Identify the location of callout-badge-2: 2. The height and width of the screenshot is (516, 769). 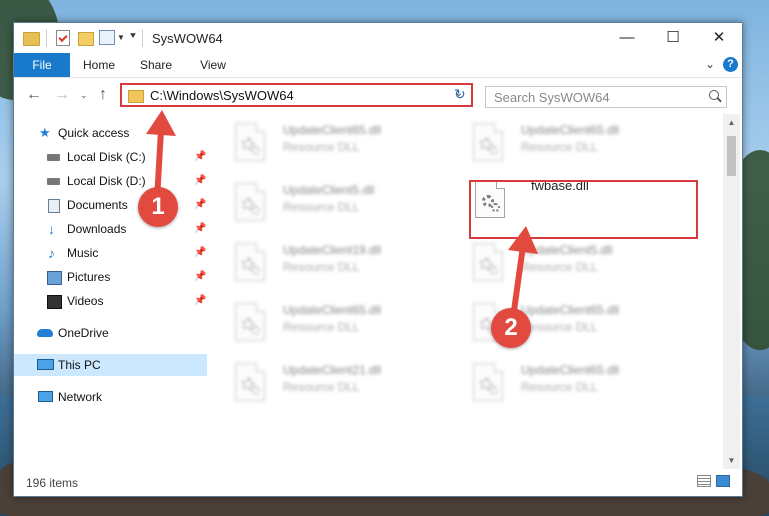
(511, 328).